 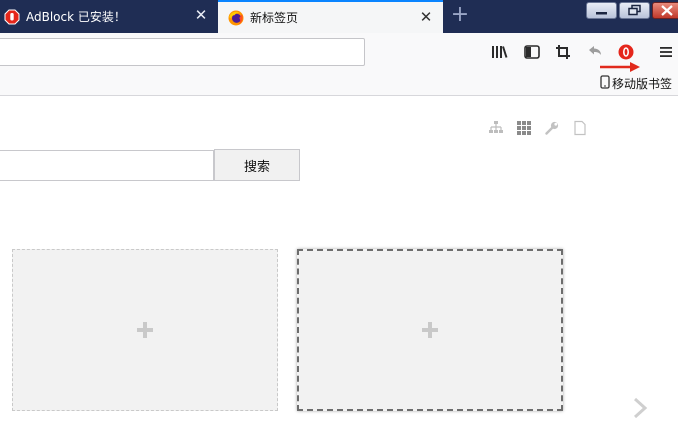 What do you see at coordinates (532, 52) in the screenshot?
I see `sidebar-icon` at bounding box center [532, 52].